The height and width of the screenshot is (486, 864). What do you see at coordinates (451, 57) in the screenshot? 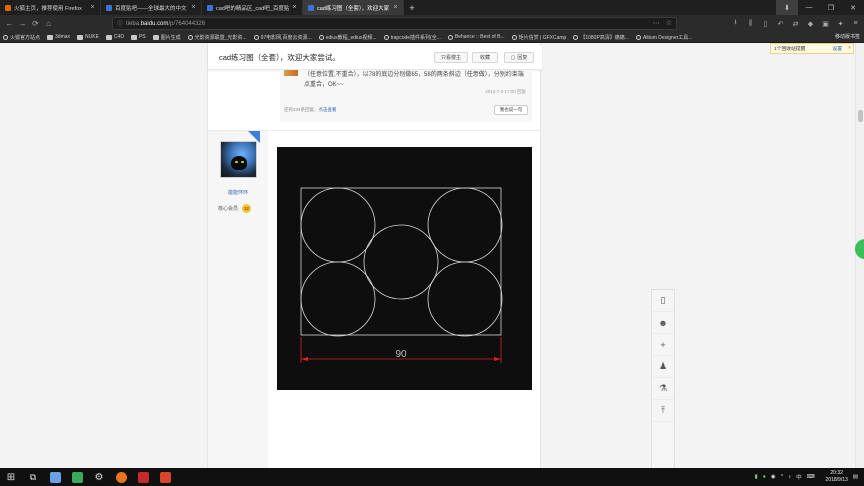
I see `only-author-button: 只看楼主` at bounding box center [451, 57].